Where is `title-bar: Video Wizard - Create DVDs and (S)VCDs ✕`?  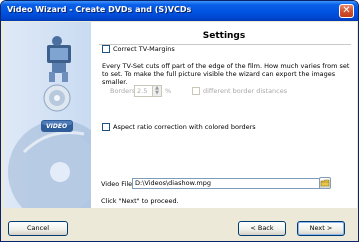
title-bar: Video Wizard - Create DVDs and (S)VCDs ✕ is located at coordinates (179, 11).